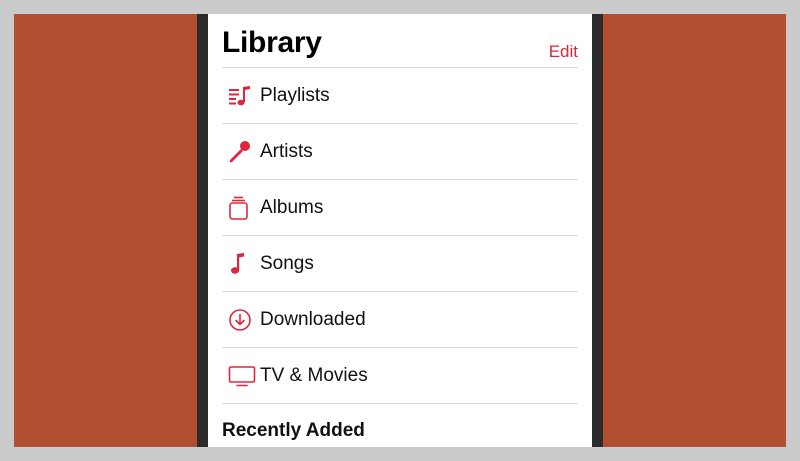 This screenshot has height=461, width=800. Describe the element at coordinates (243, 376) in the screenshot. I see `tv-icon` at that location.